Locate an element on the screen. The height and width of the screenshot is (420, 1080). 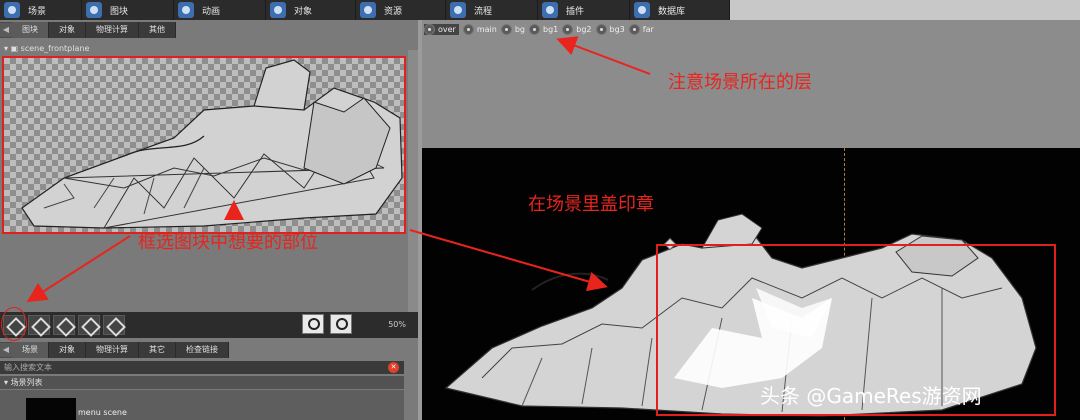
tab-check-links: 检查链接 is located at coordinates (202, 350).